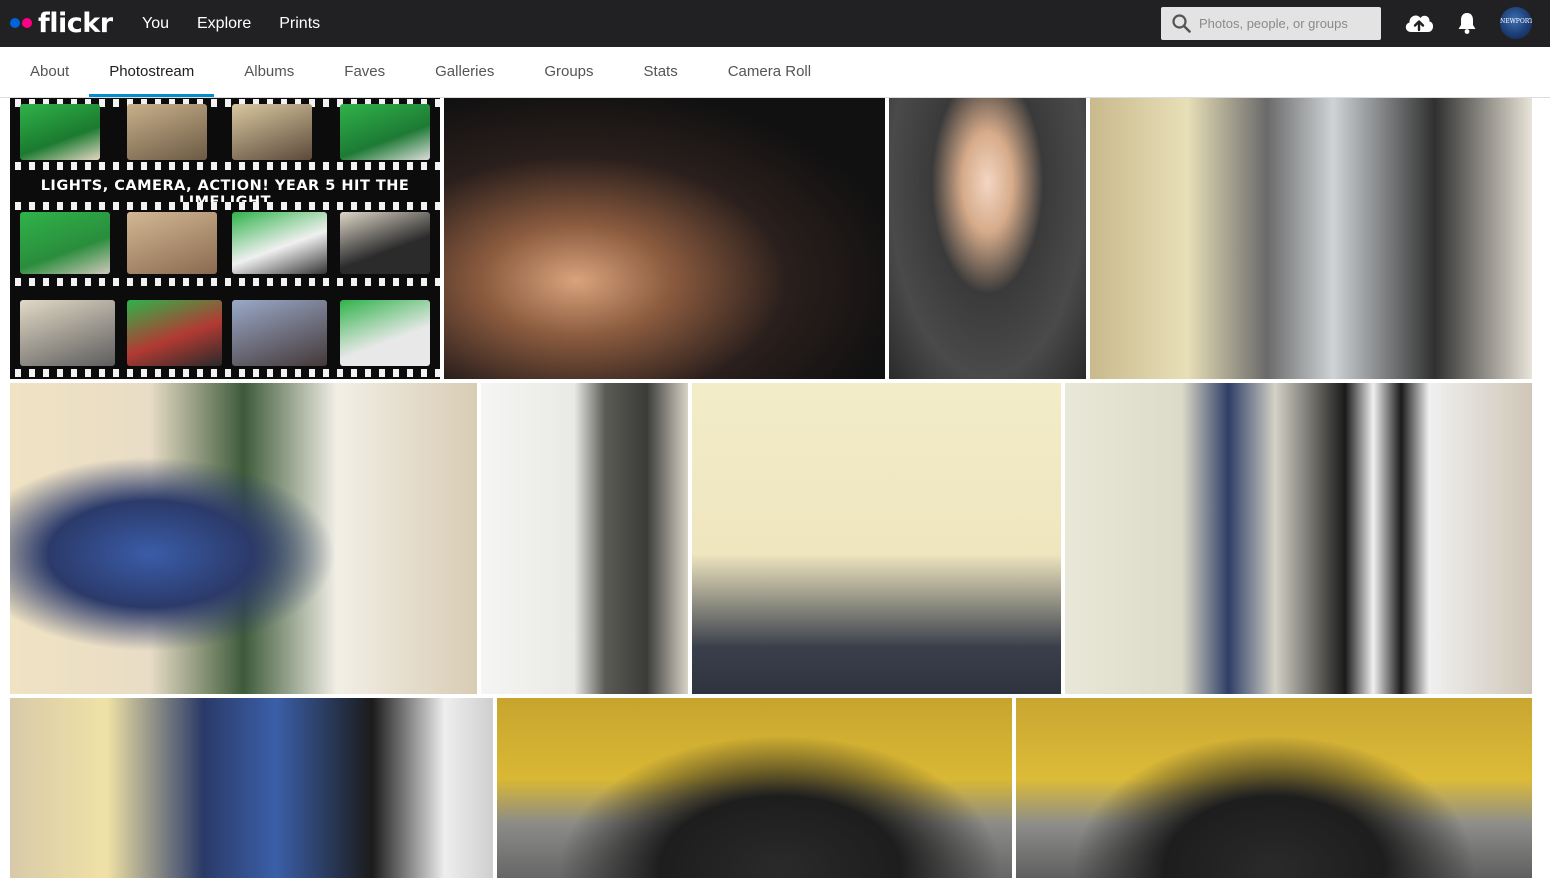  What do you see at coordinates (75, 23) in the screenshot?
I see `logo-wordmark: flickr` at bounding box center [75, 23].